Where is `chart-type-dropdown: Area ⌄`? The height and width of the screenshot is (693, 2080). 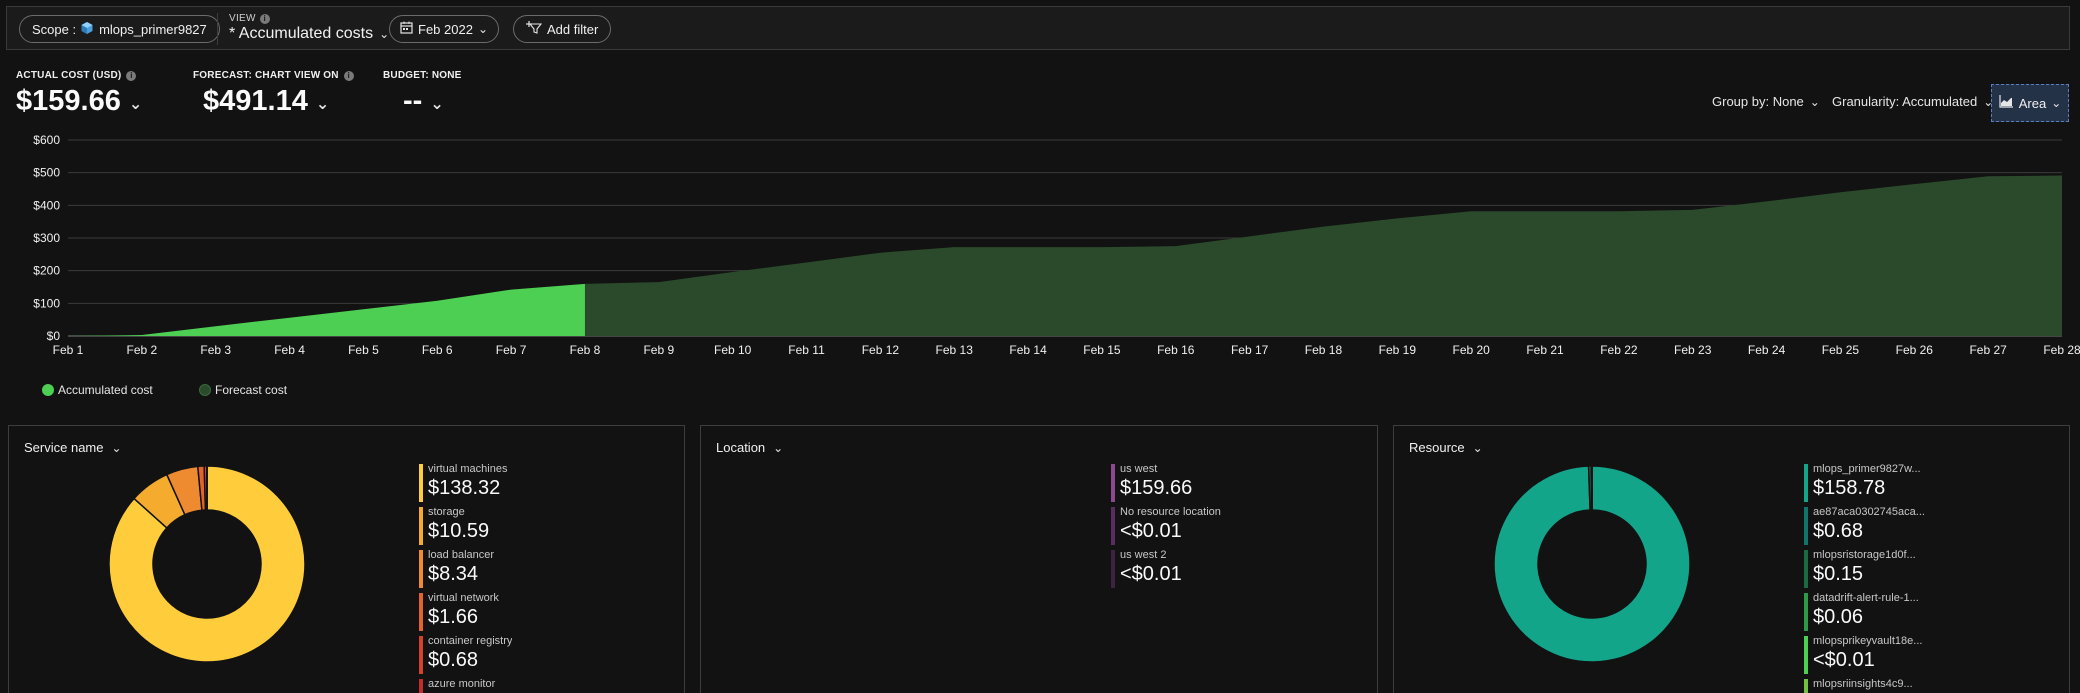
chart-type-dropdown: Area ⌄ is located at coordinates (2030, 103).